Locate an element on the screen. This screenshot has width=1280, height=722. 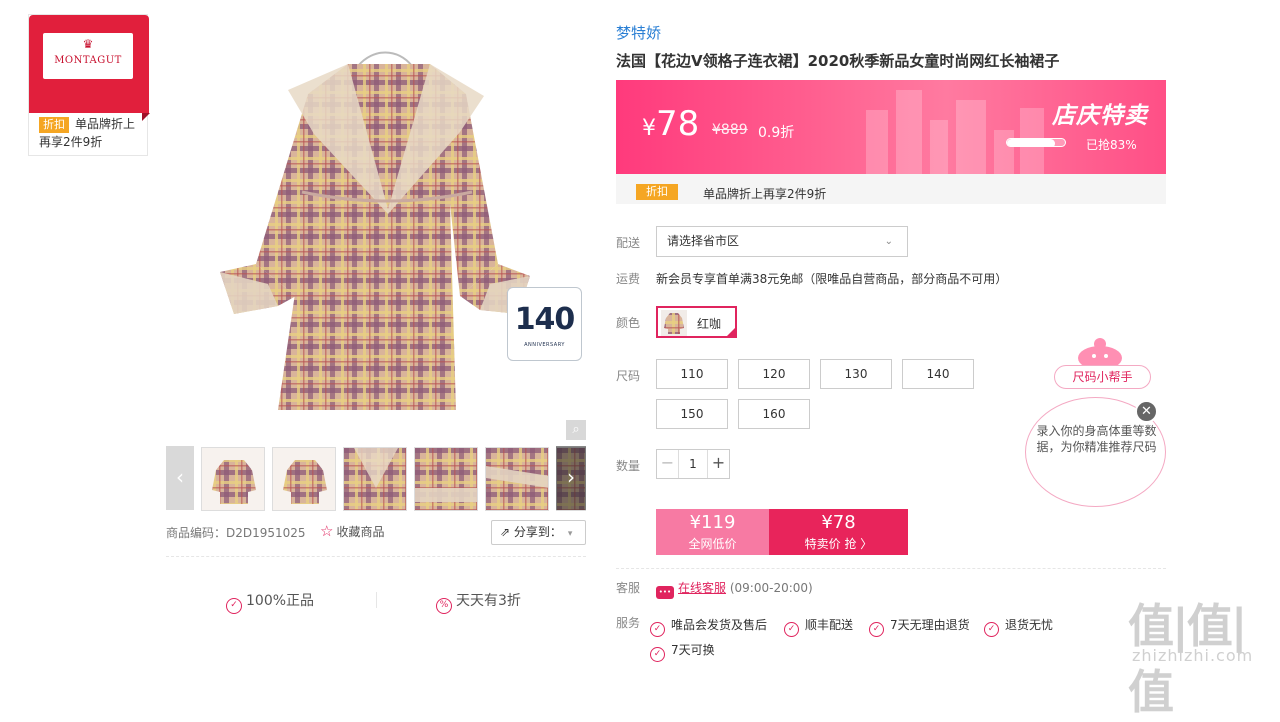
brand-name-link: 梦特娇 is located at coordinates (638, 32).